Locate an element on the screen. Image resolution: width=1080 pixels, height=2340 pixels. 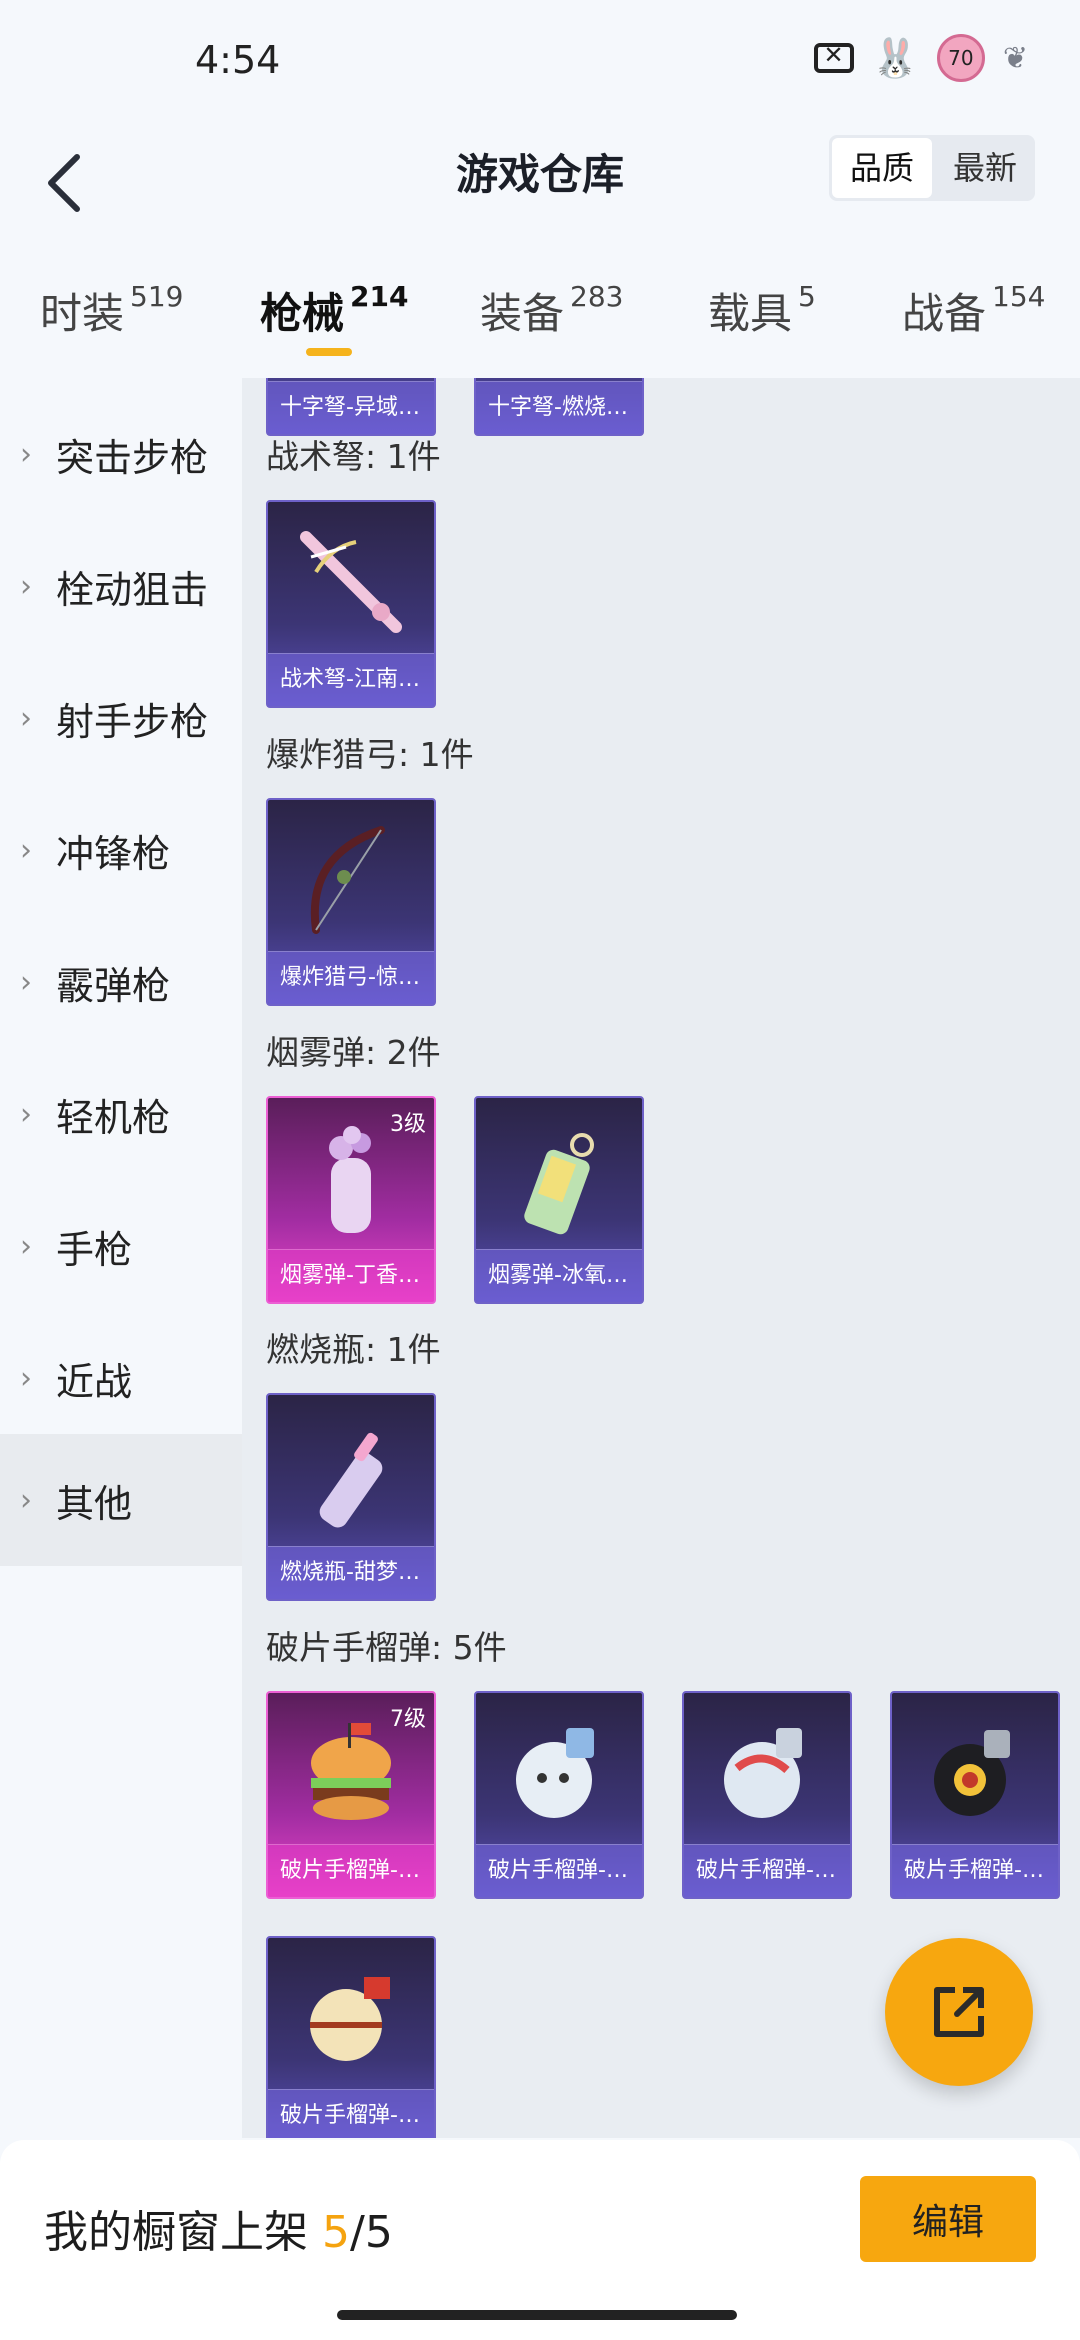
sidebar-item-lmg: › 轻机枪 is located at coordinates (121, 1114).